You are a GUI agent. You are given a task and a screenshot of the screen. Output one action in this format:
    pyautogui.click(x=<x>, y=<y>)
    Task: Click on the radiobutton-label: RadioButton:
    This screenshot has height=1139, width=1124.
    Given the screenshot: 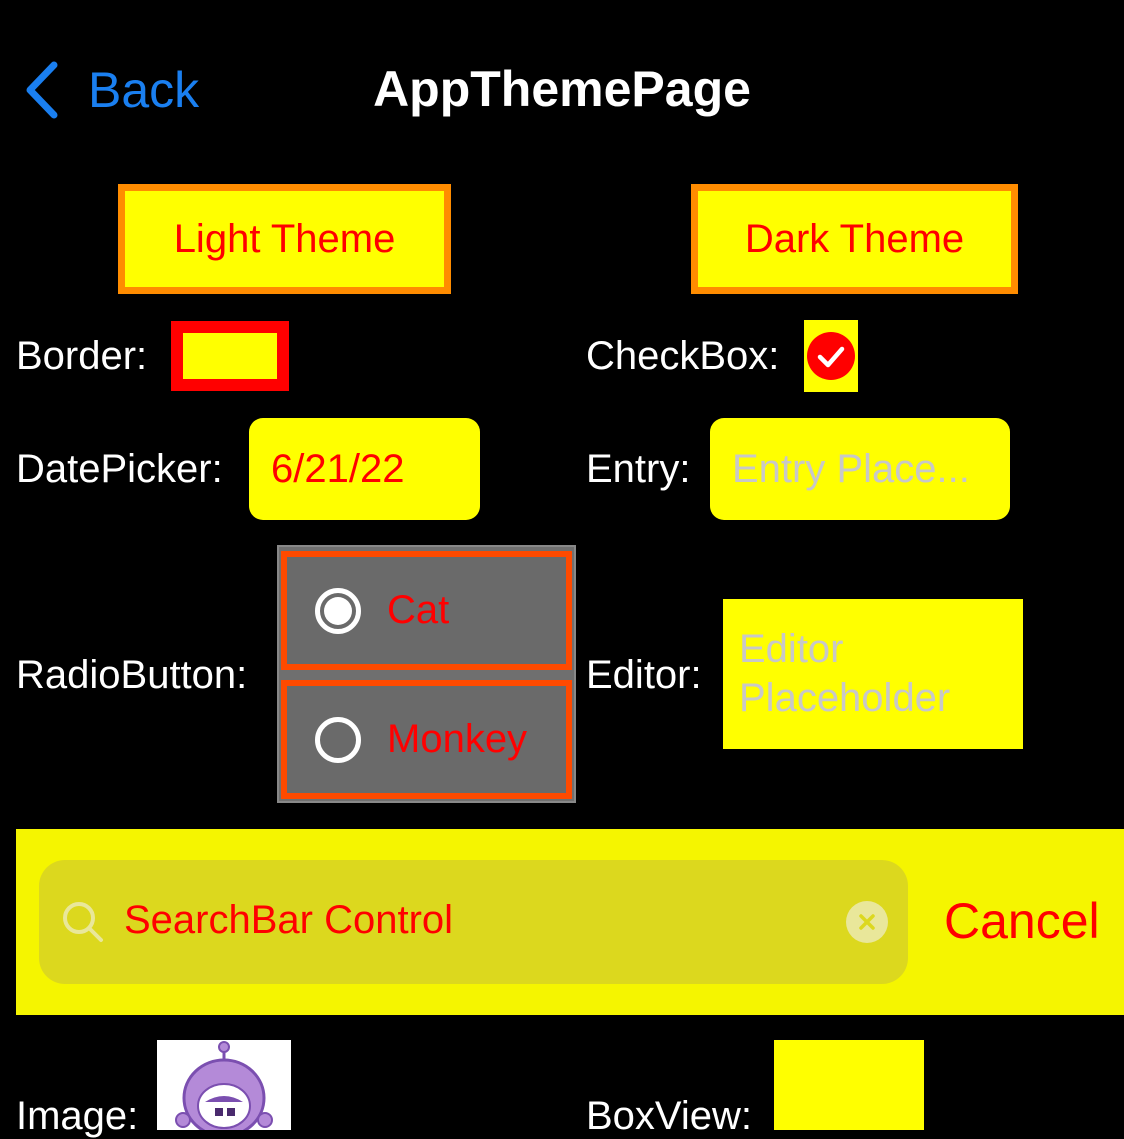 What is the action you would take?
    pyautogui.click(x=132, y=675)
    